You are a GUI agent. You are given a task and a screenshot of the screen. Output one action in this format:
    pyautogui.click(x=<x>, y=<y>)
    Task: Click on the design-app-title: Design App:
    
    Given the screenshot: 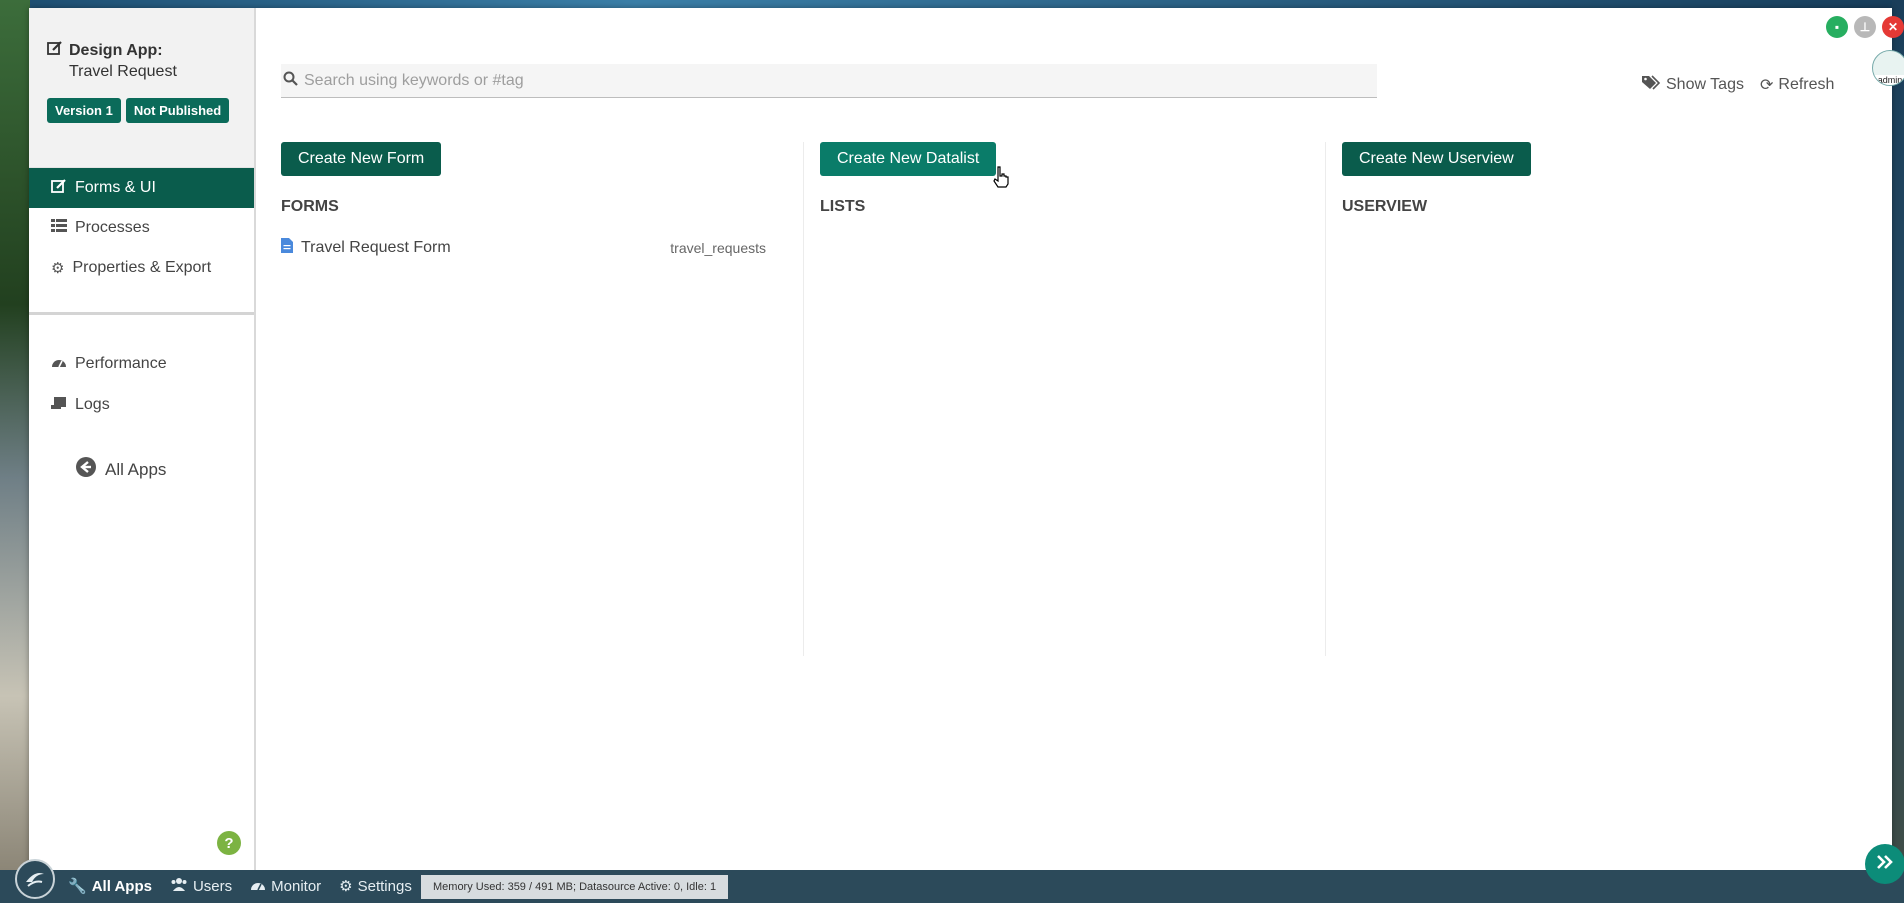 What is the action you would take?
    pyautogui.click(x=105, y=50)
    